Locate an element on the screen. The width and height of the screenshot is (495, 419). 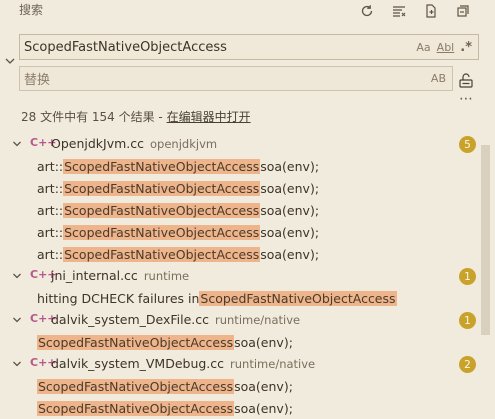
replace-input: 替换 AB is located at coordinates (236, 78).